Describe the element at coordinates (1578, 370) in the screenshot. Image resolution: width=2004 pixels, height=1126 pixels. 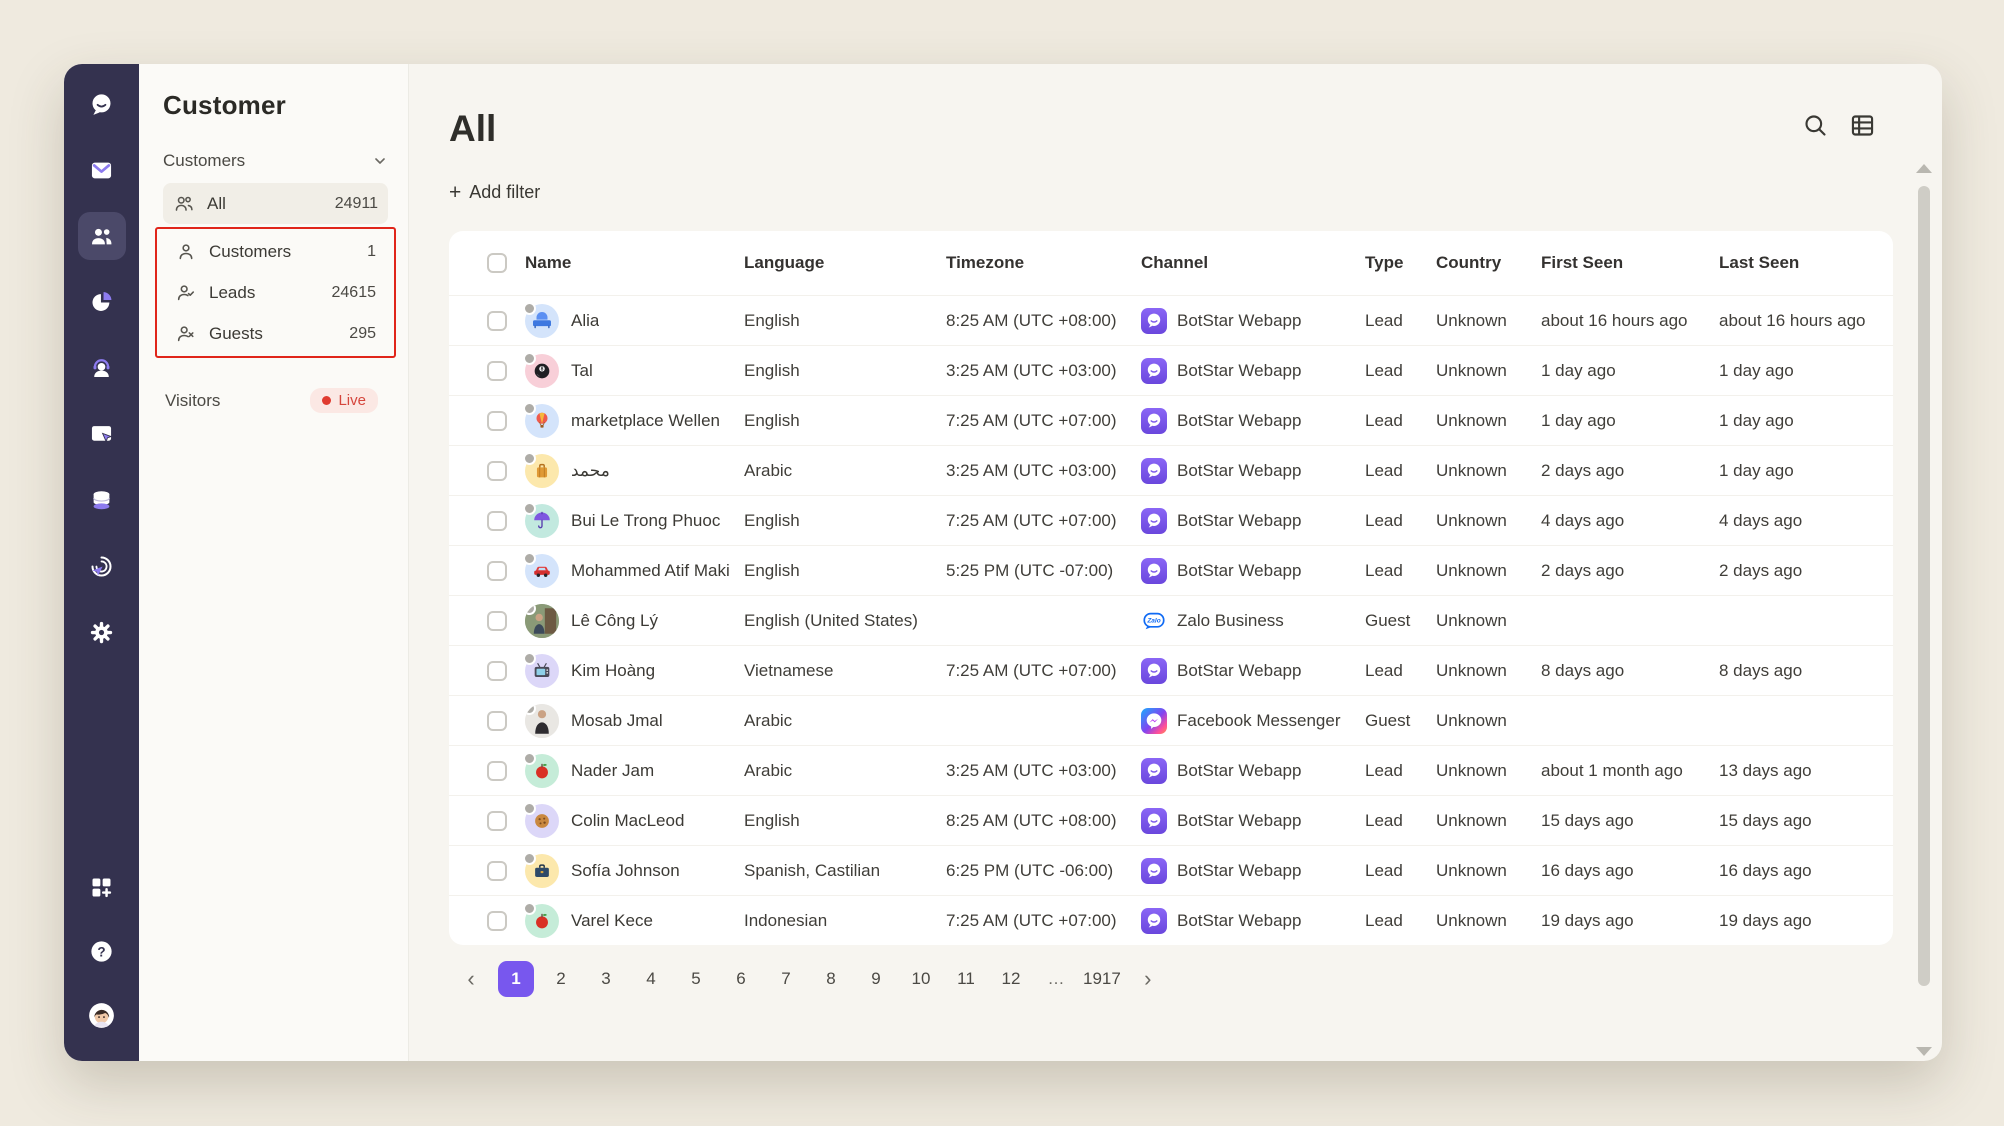
I see `first-seen-cell: 1 day ago` at that location.